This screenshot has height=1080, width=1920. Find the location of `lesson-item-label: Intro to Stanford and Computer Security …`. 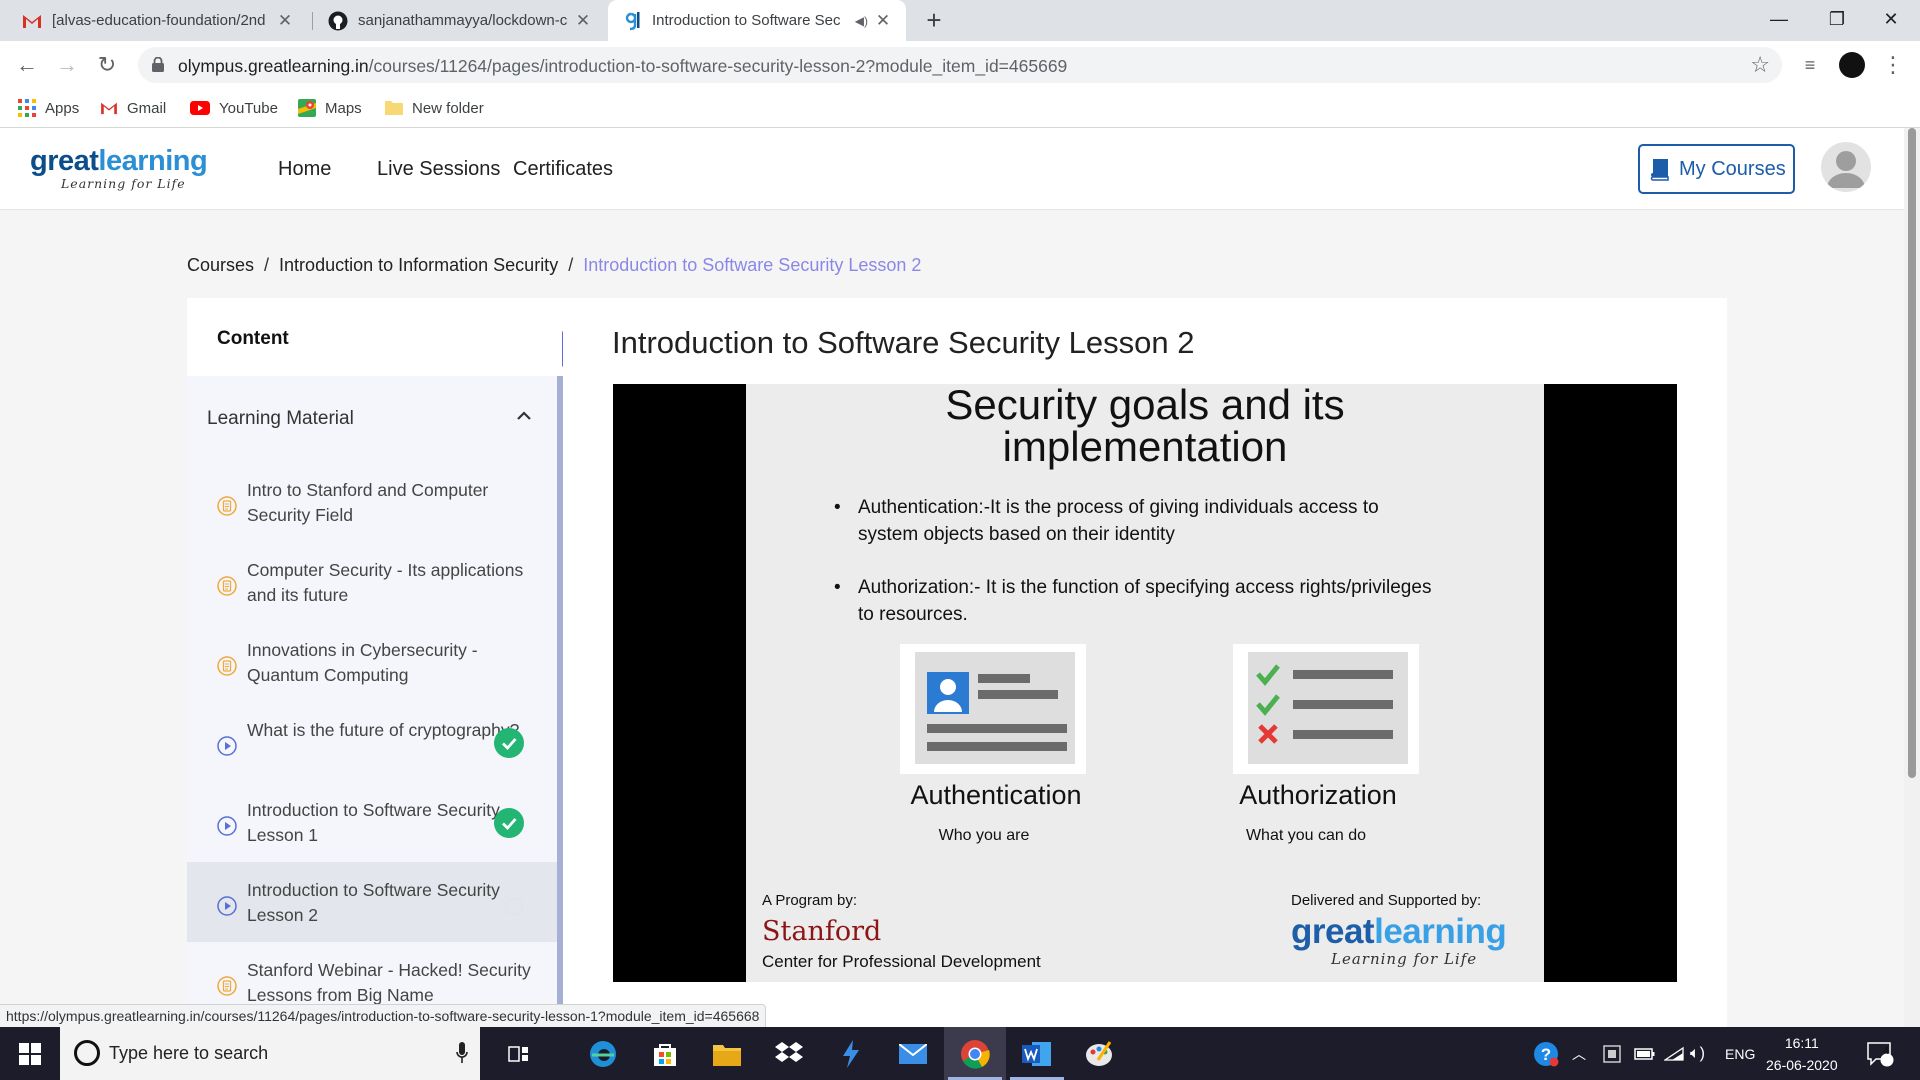

lesson-item-label: Intro to Stanford and Computer Security … is located at coordinates (368, 502).